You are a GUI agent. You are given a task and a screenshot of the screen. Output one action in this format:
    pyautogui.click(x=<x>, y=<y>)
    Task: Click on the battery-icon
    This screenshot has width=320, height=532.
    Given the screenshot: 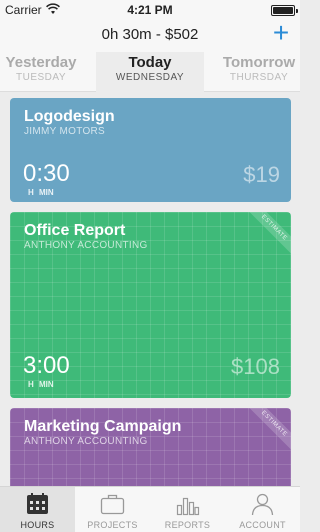 What is the action you would take?
    pyautogui.click(x=284, y=10)
    